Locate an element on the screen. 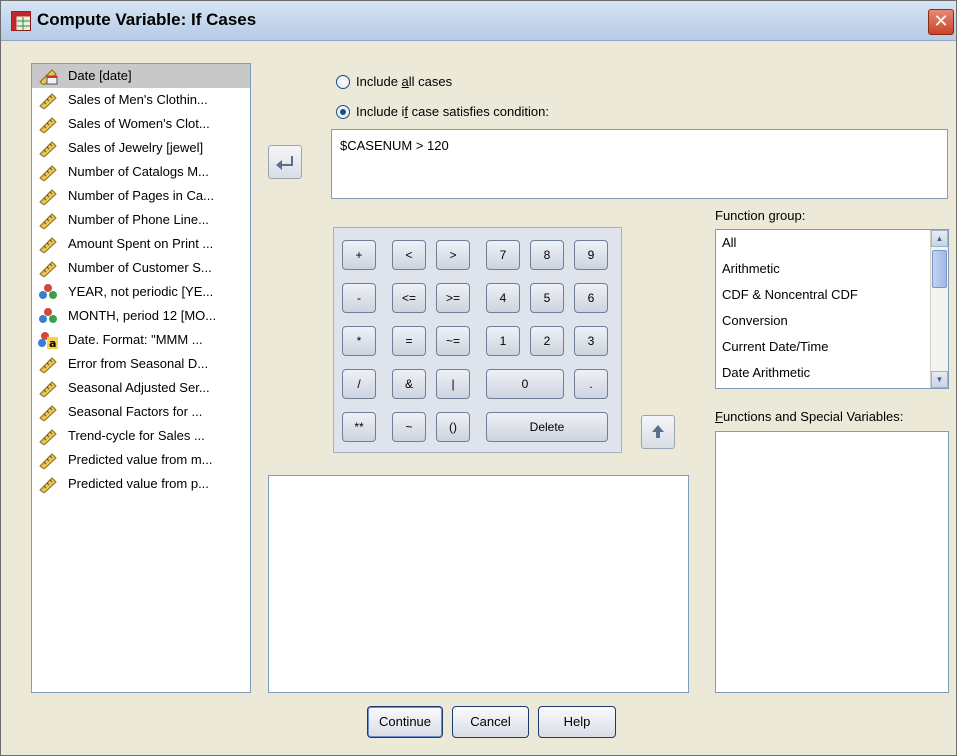 Image resolution: width=957 pixels, height=756 pixels. scroll-up-button: ▲ is located at coordinates (939, 238).